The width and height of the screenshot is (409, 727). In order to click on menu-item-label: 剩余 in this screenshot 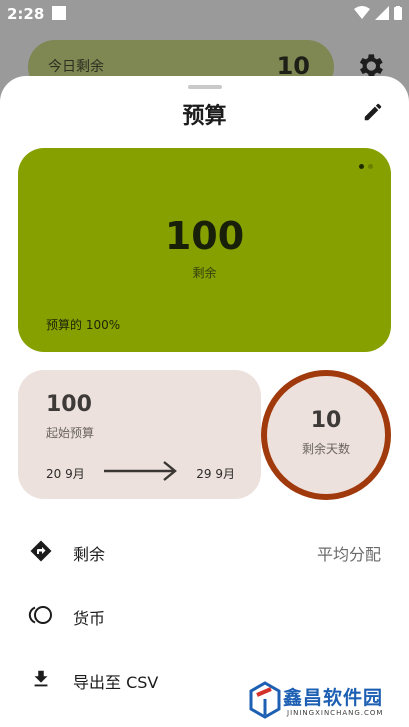, I will do `click(89, 554)`.